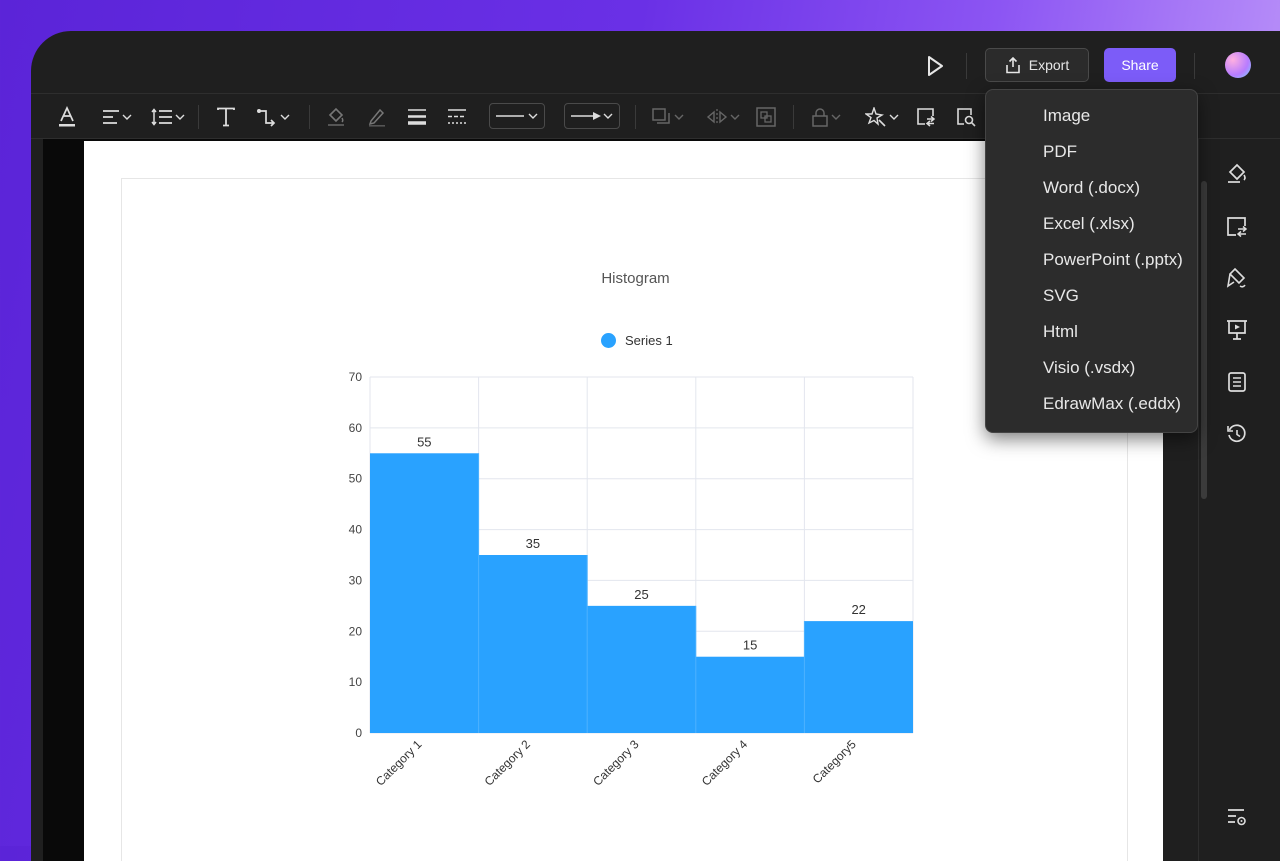 This screenshot has width=1280, height=861. What do you see at coordinates (67, 117) in the screenshot?
I see `text-color-icon` at bounding box center [67, 117].